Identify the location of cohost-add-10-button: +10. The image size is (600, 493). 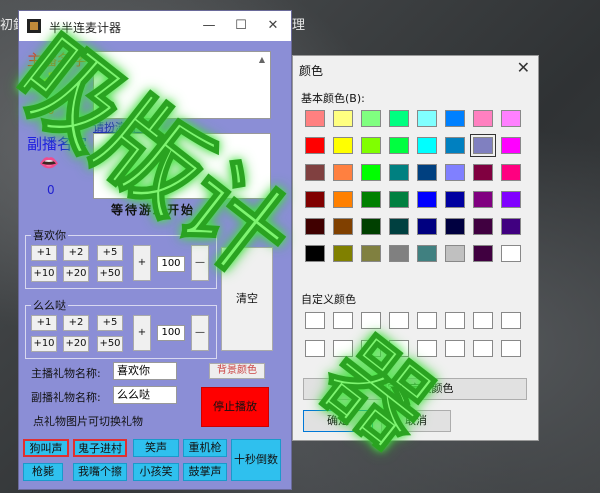
(44, 344).